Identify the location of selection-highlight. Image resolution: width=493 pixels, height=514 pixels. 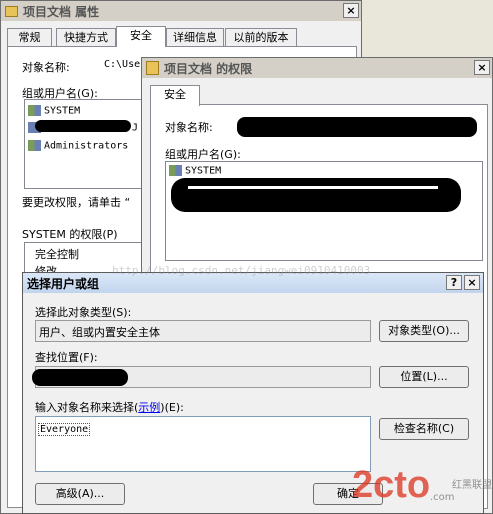
(313, 187).